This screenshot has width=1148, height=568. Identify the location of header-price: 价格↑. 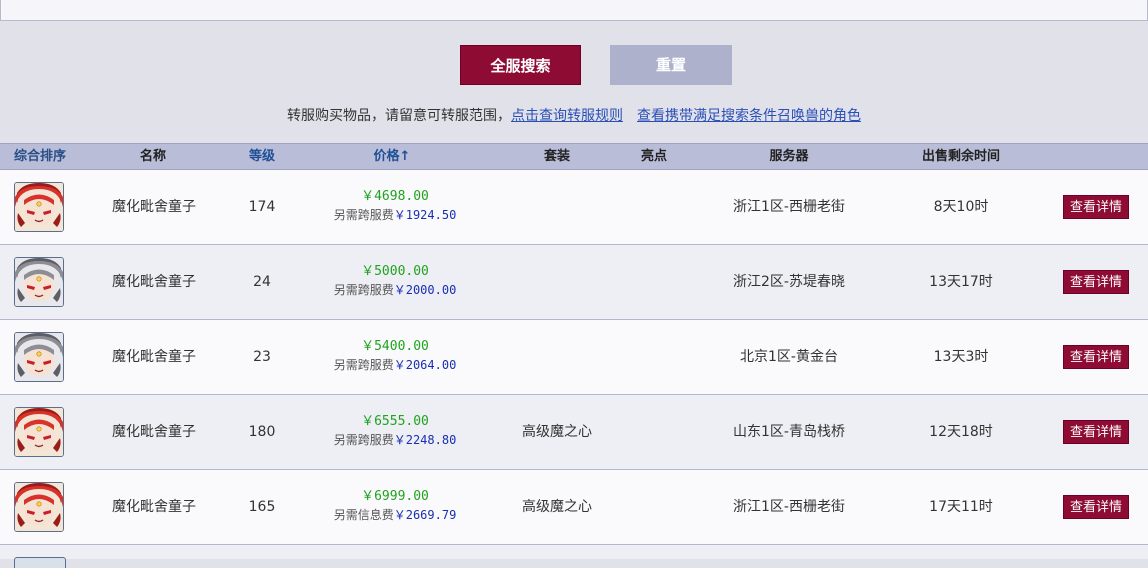
(392, 156).